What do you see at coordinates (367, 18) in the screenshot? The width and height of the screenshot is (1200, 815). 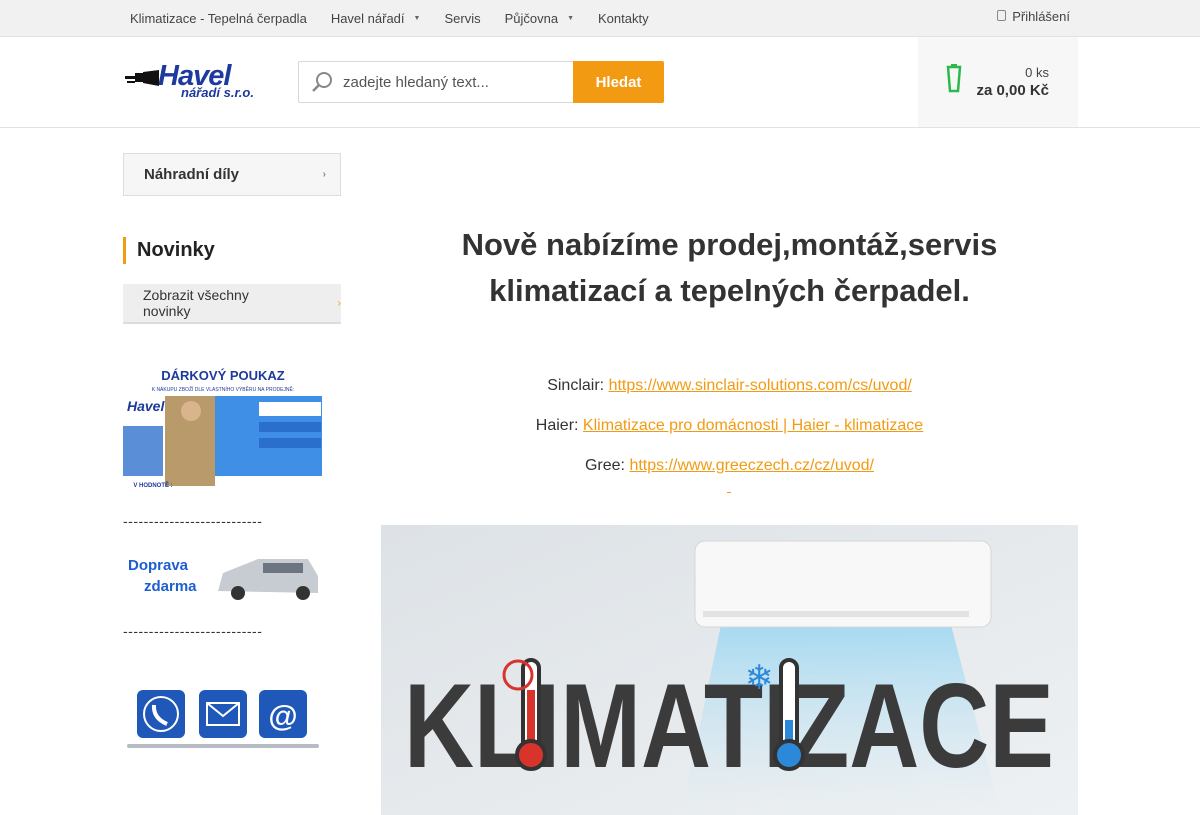 I see `nav-label: Havel nářadí` at bounding box center [367, 18].